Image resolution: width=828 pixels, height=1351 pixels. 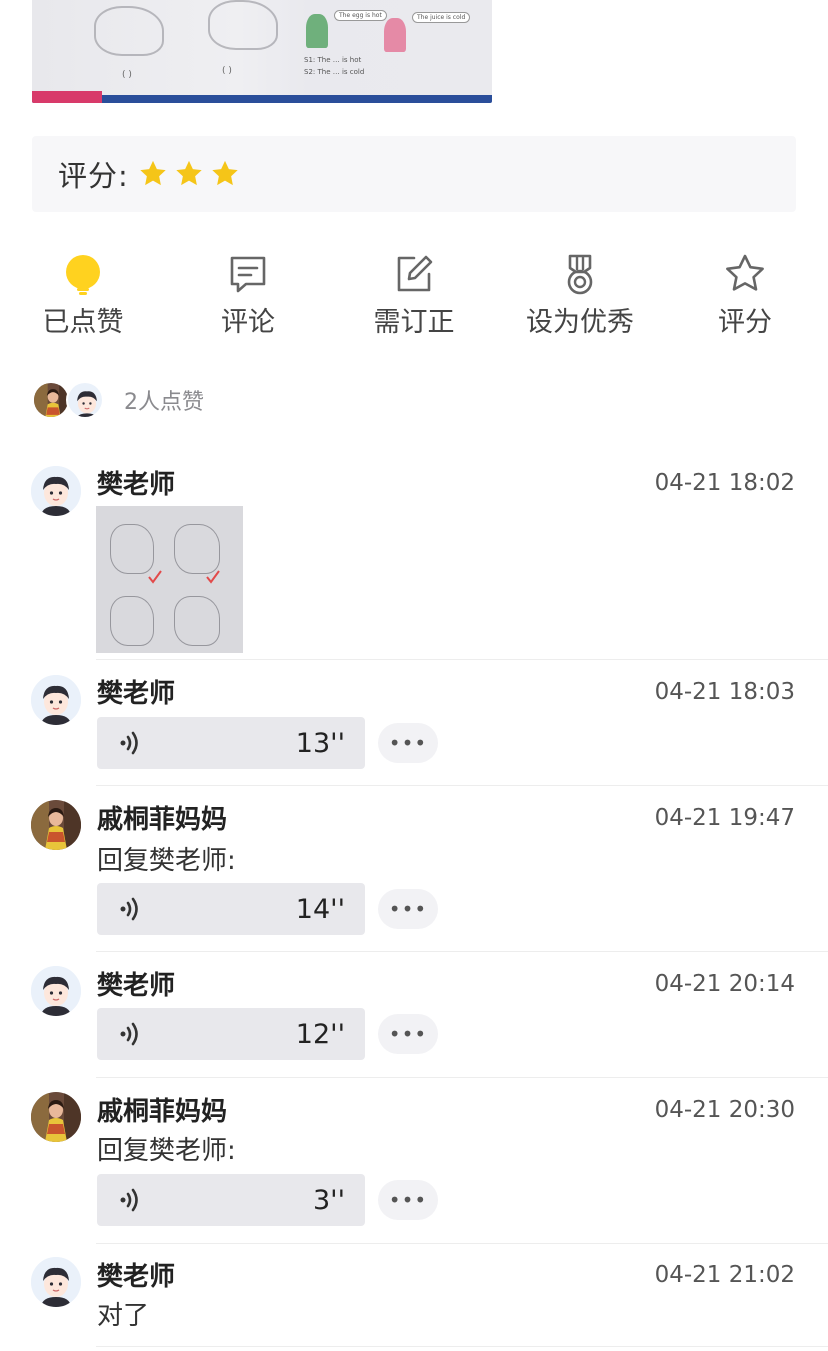 I want to click on likes-count: 2人点赞, so click(x=164, y=402).